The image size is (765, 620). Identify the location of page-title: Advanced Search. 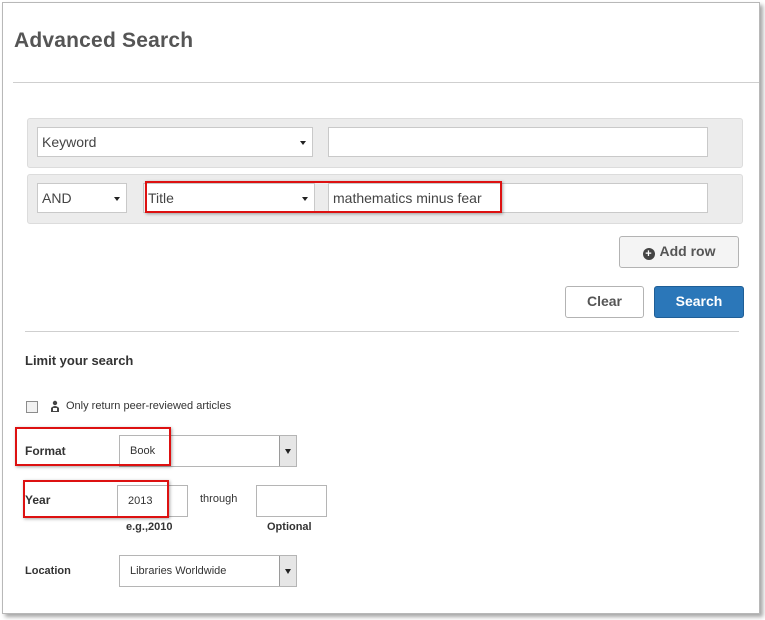
(104, 40).